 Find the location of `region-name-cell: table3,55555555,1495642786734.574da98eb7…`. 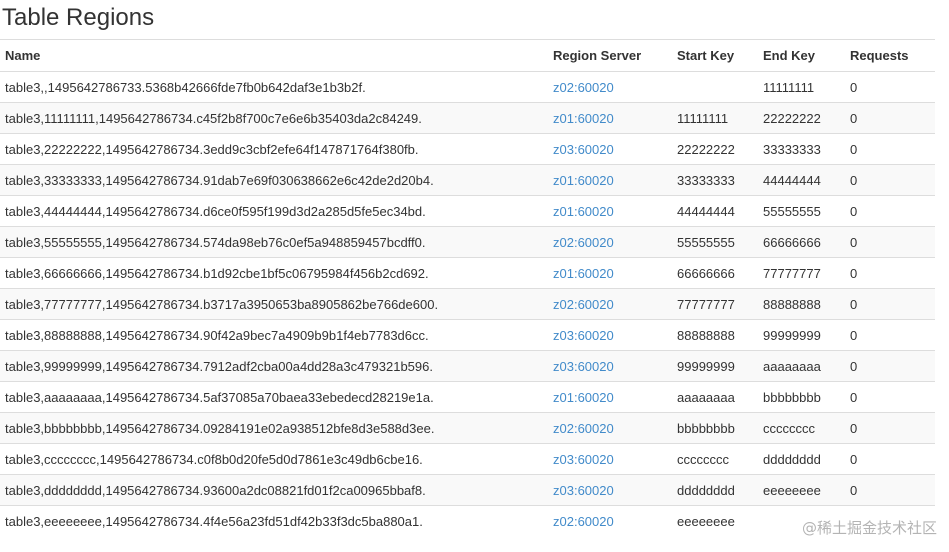

region-name-cell: table3,55555555,1495642786734.574da98eb7… is located at coordinates (274, 242).